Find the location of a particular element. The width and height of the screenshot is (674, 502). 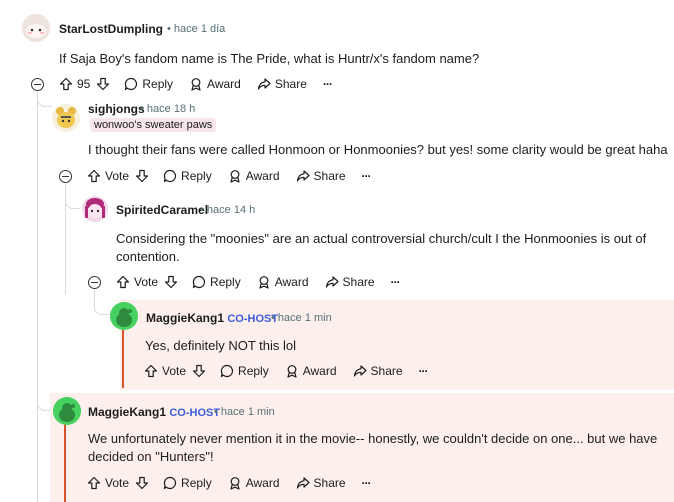

comment-actions: 95 Reply Award Share ··· is located at coordinates (197, 84).